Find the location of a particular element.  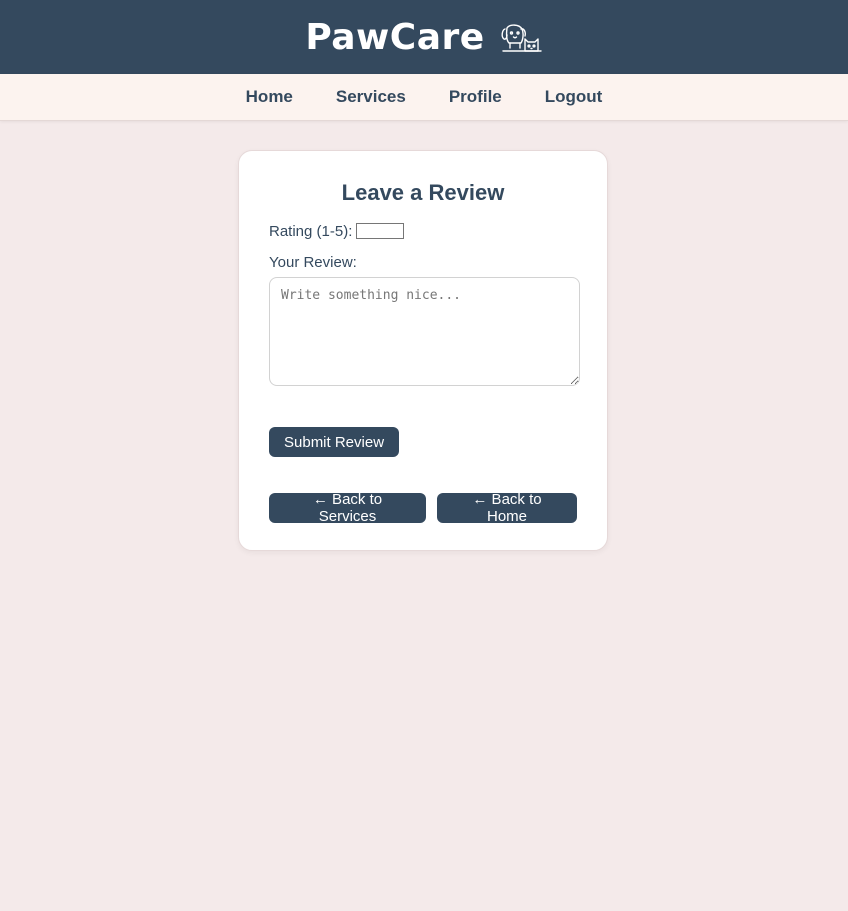

nav-services-link: Services is located at coordinates (370, 97).